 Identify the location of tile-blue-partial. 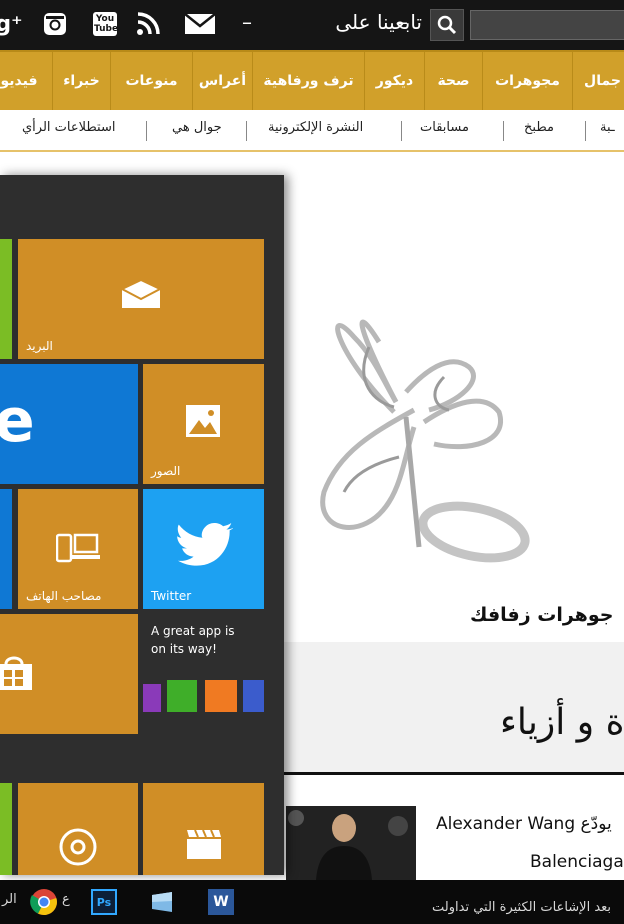
(6, 549).